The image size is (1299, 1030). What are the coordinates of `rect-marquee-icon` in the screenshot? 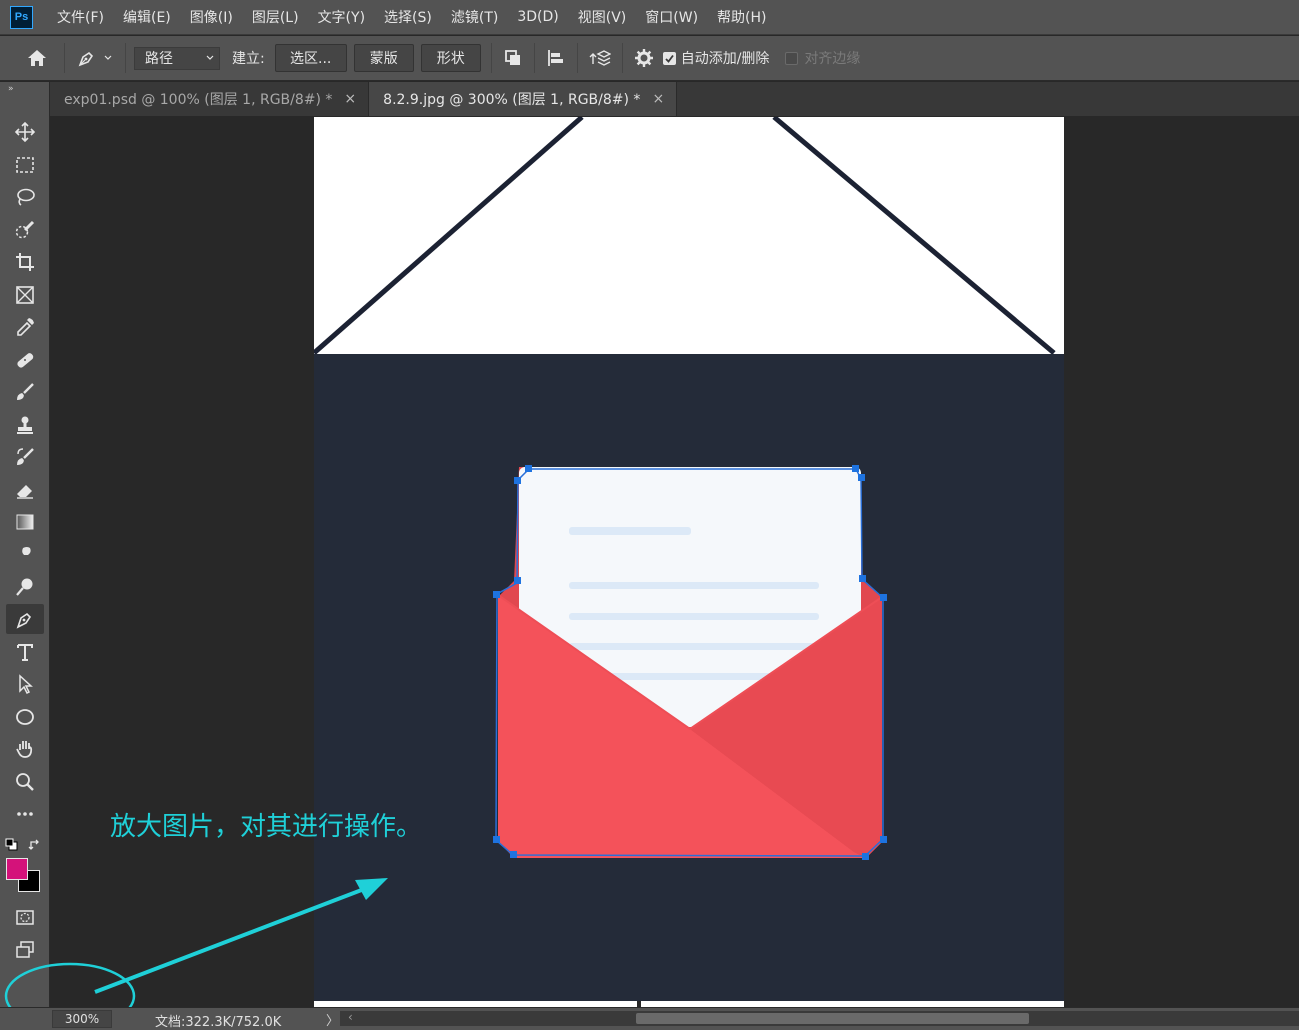 It's located at (25, 165).